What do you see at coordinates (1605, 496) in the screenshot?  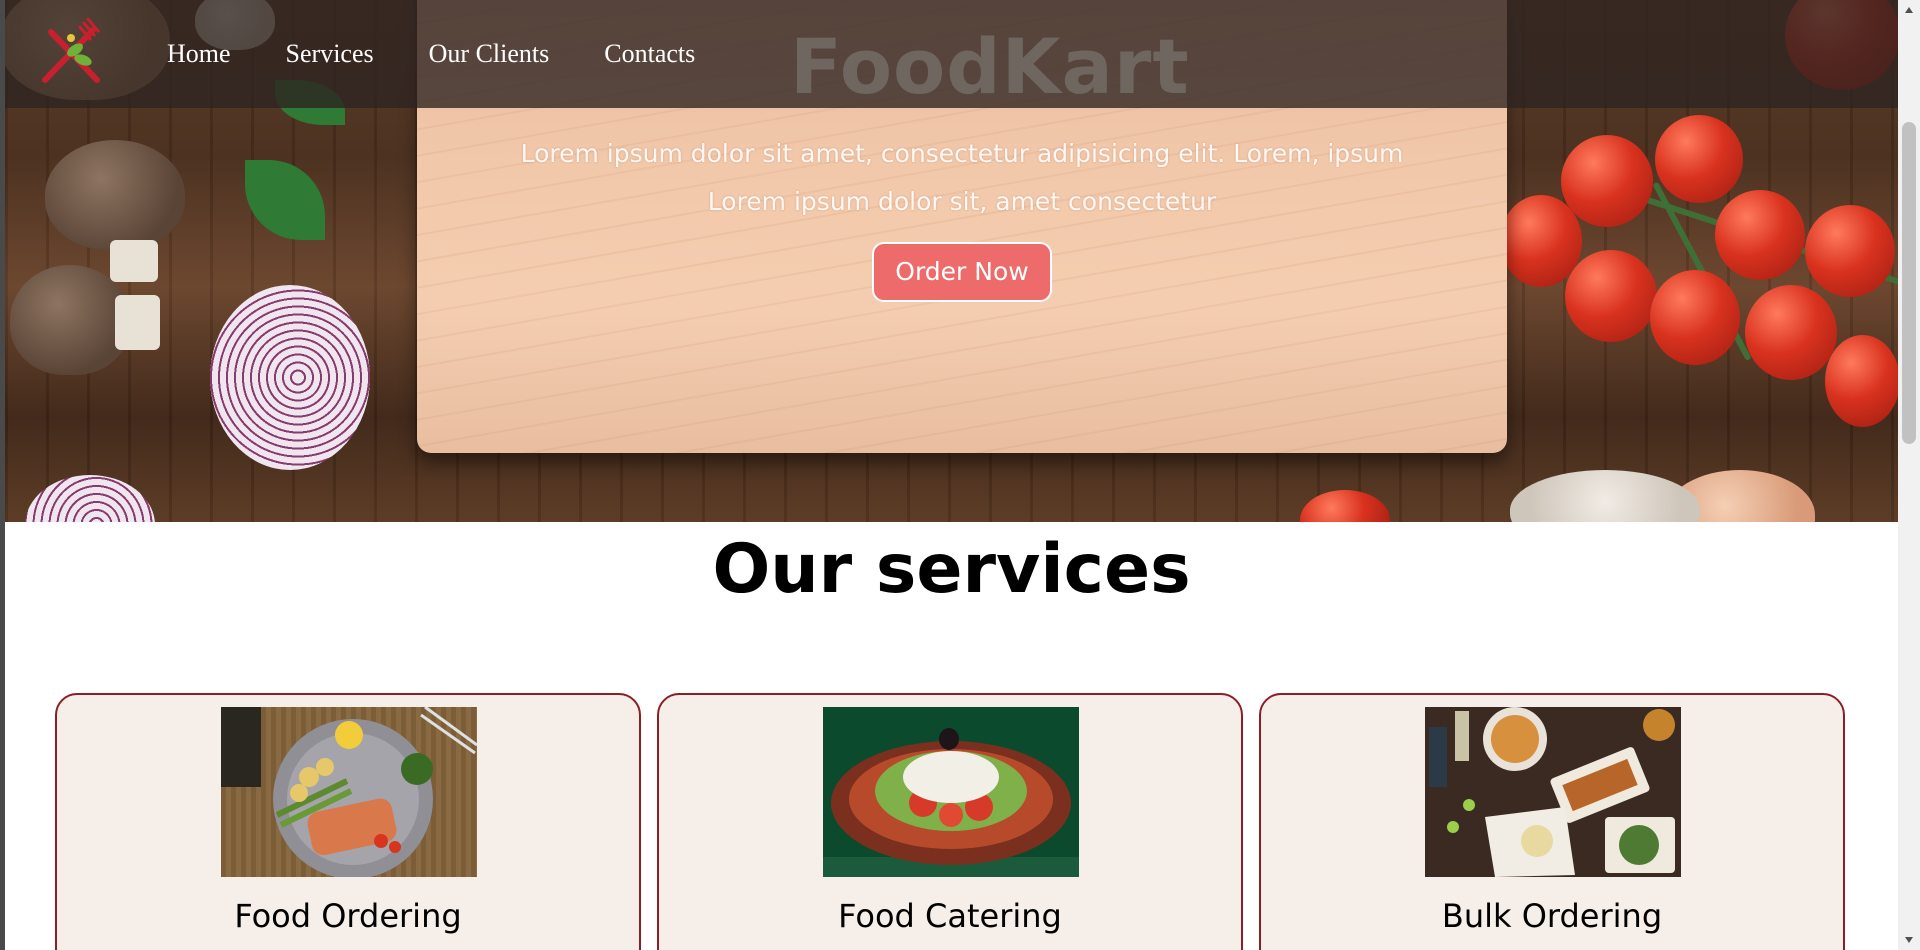 I see `bowl-image` at bounding box center [1605, 496].